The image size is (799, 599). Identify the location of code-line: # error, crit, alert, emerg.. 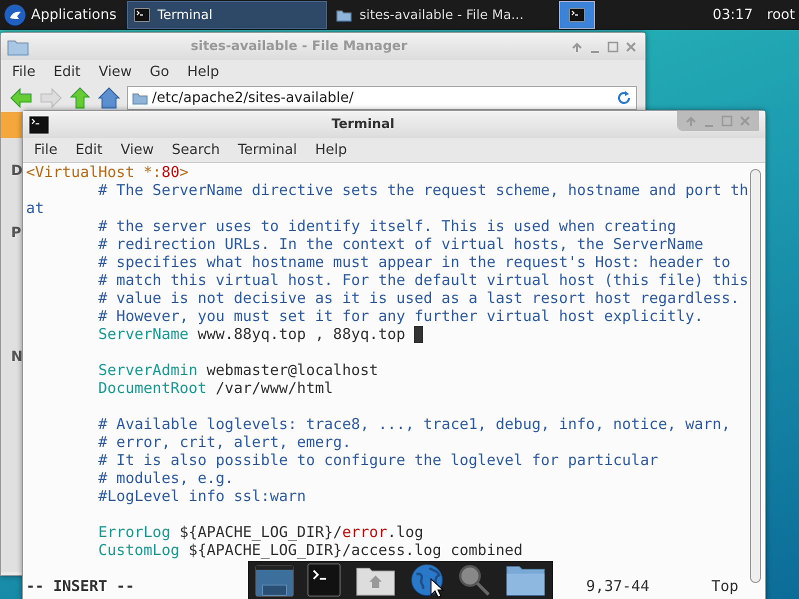
(224, 442).